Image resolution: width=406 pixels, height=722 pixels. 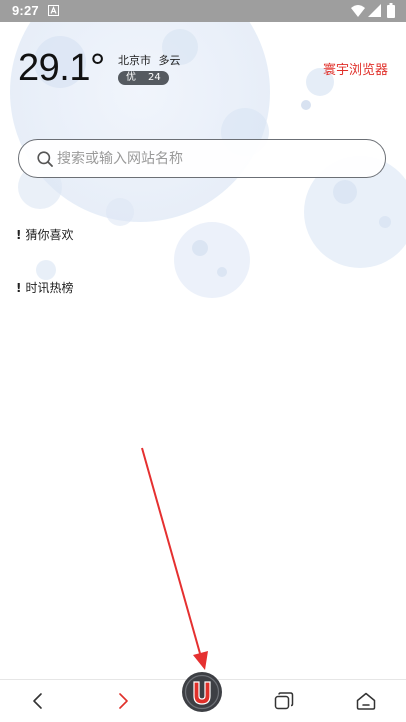 I want to click on aqi-value: 24, so click(x=154, y=77).